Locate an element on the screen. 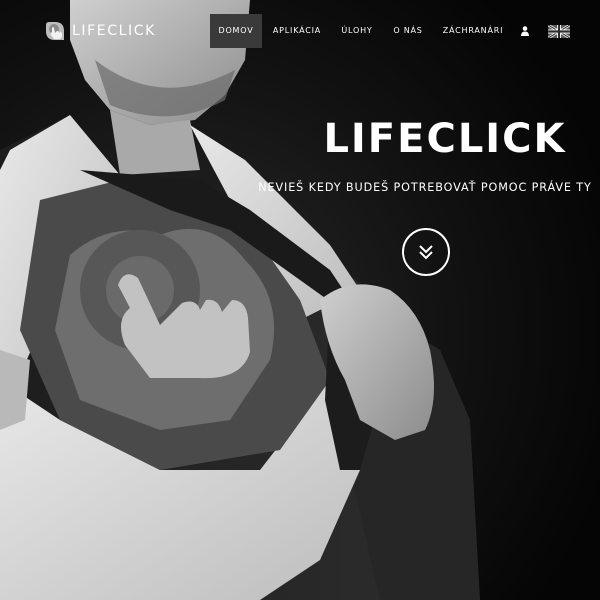  nav-item-o-nas: O NÁS is located at coordinates (408, 31).